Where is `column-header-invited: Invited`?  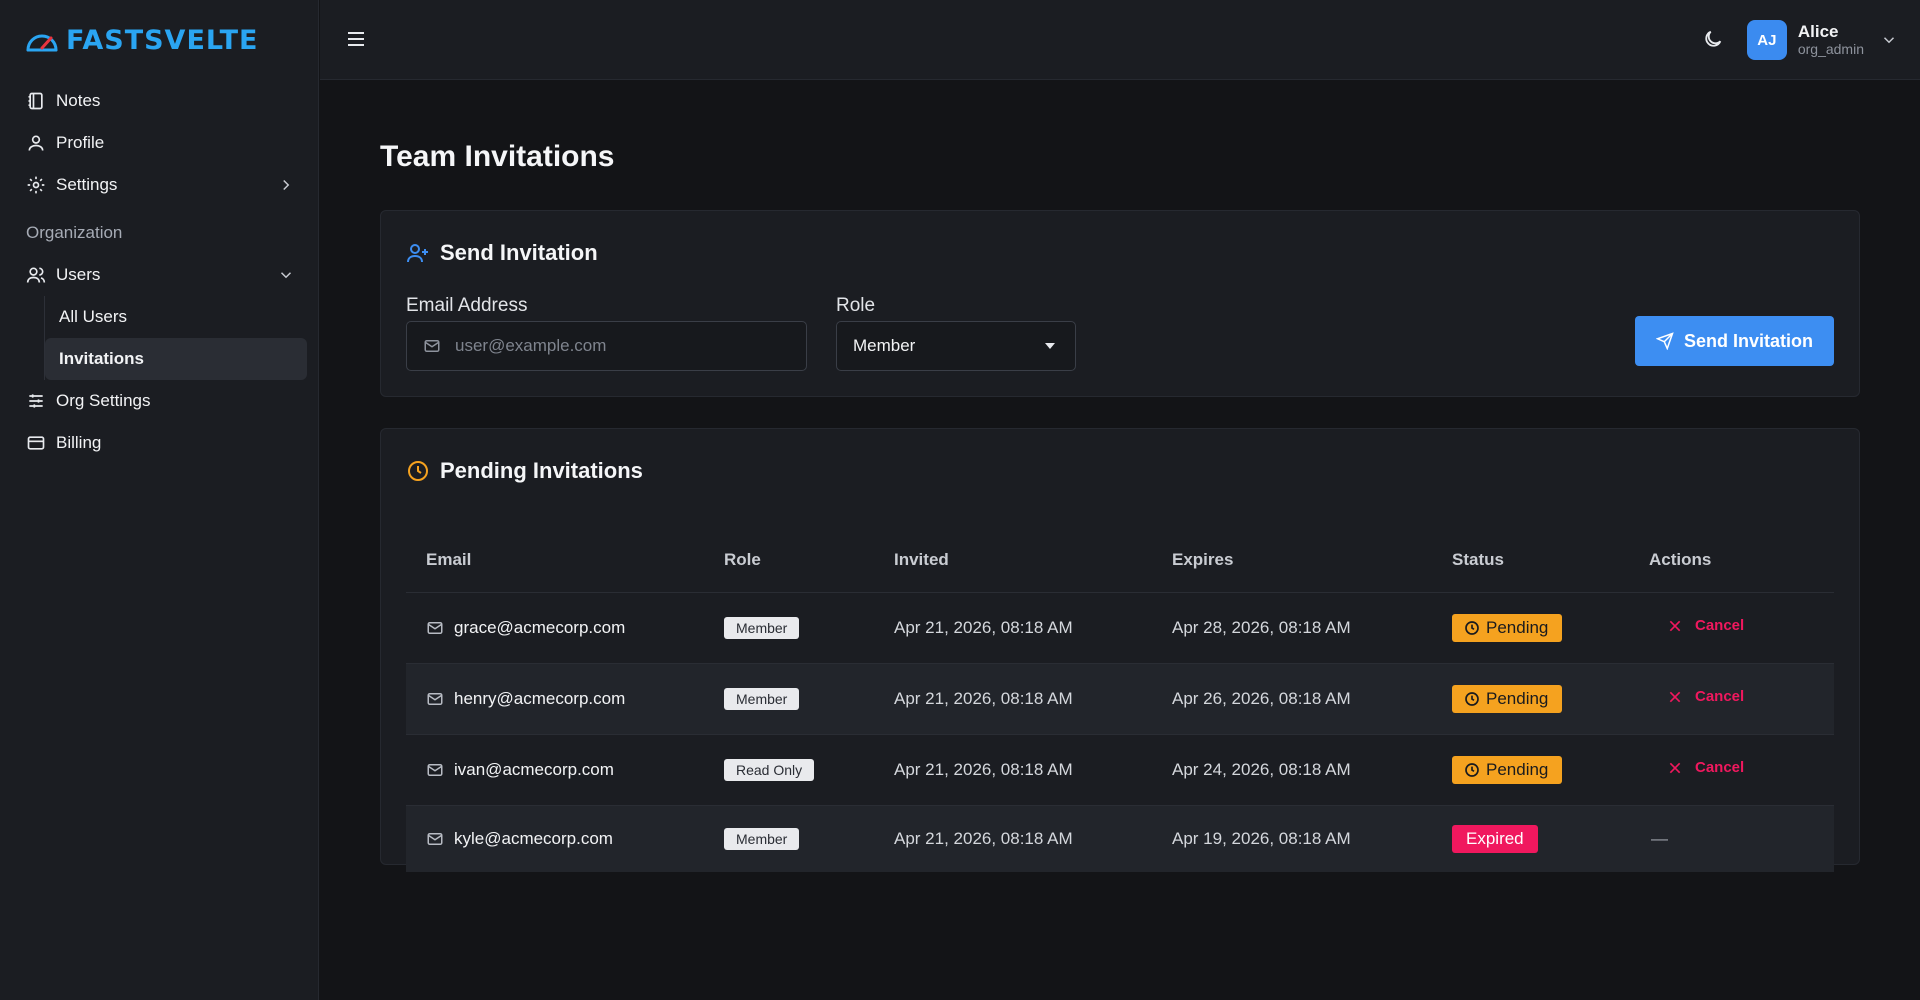
column-header-invited: Invited is located at coordinates (921, 559).